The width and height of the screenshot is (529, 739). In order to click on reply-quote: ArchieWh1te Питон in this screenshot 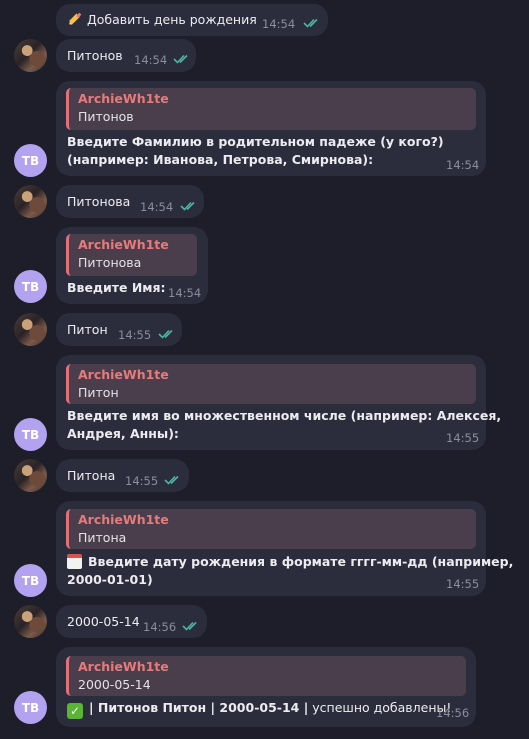, I will do `click(271, 384)`.